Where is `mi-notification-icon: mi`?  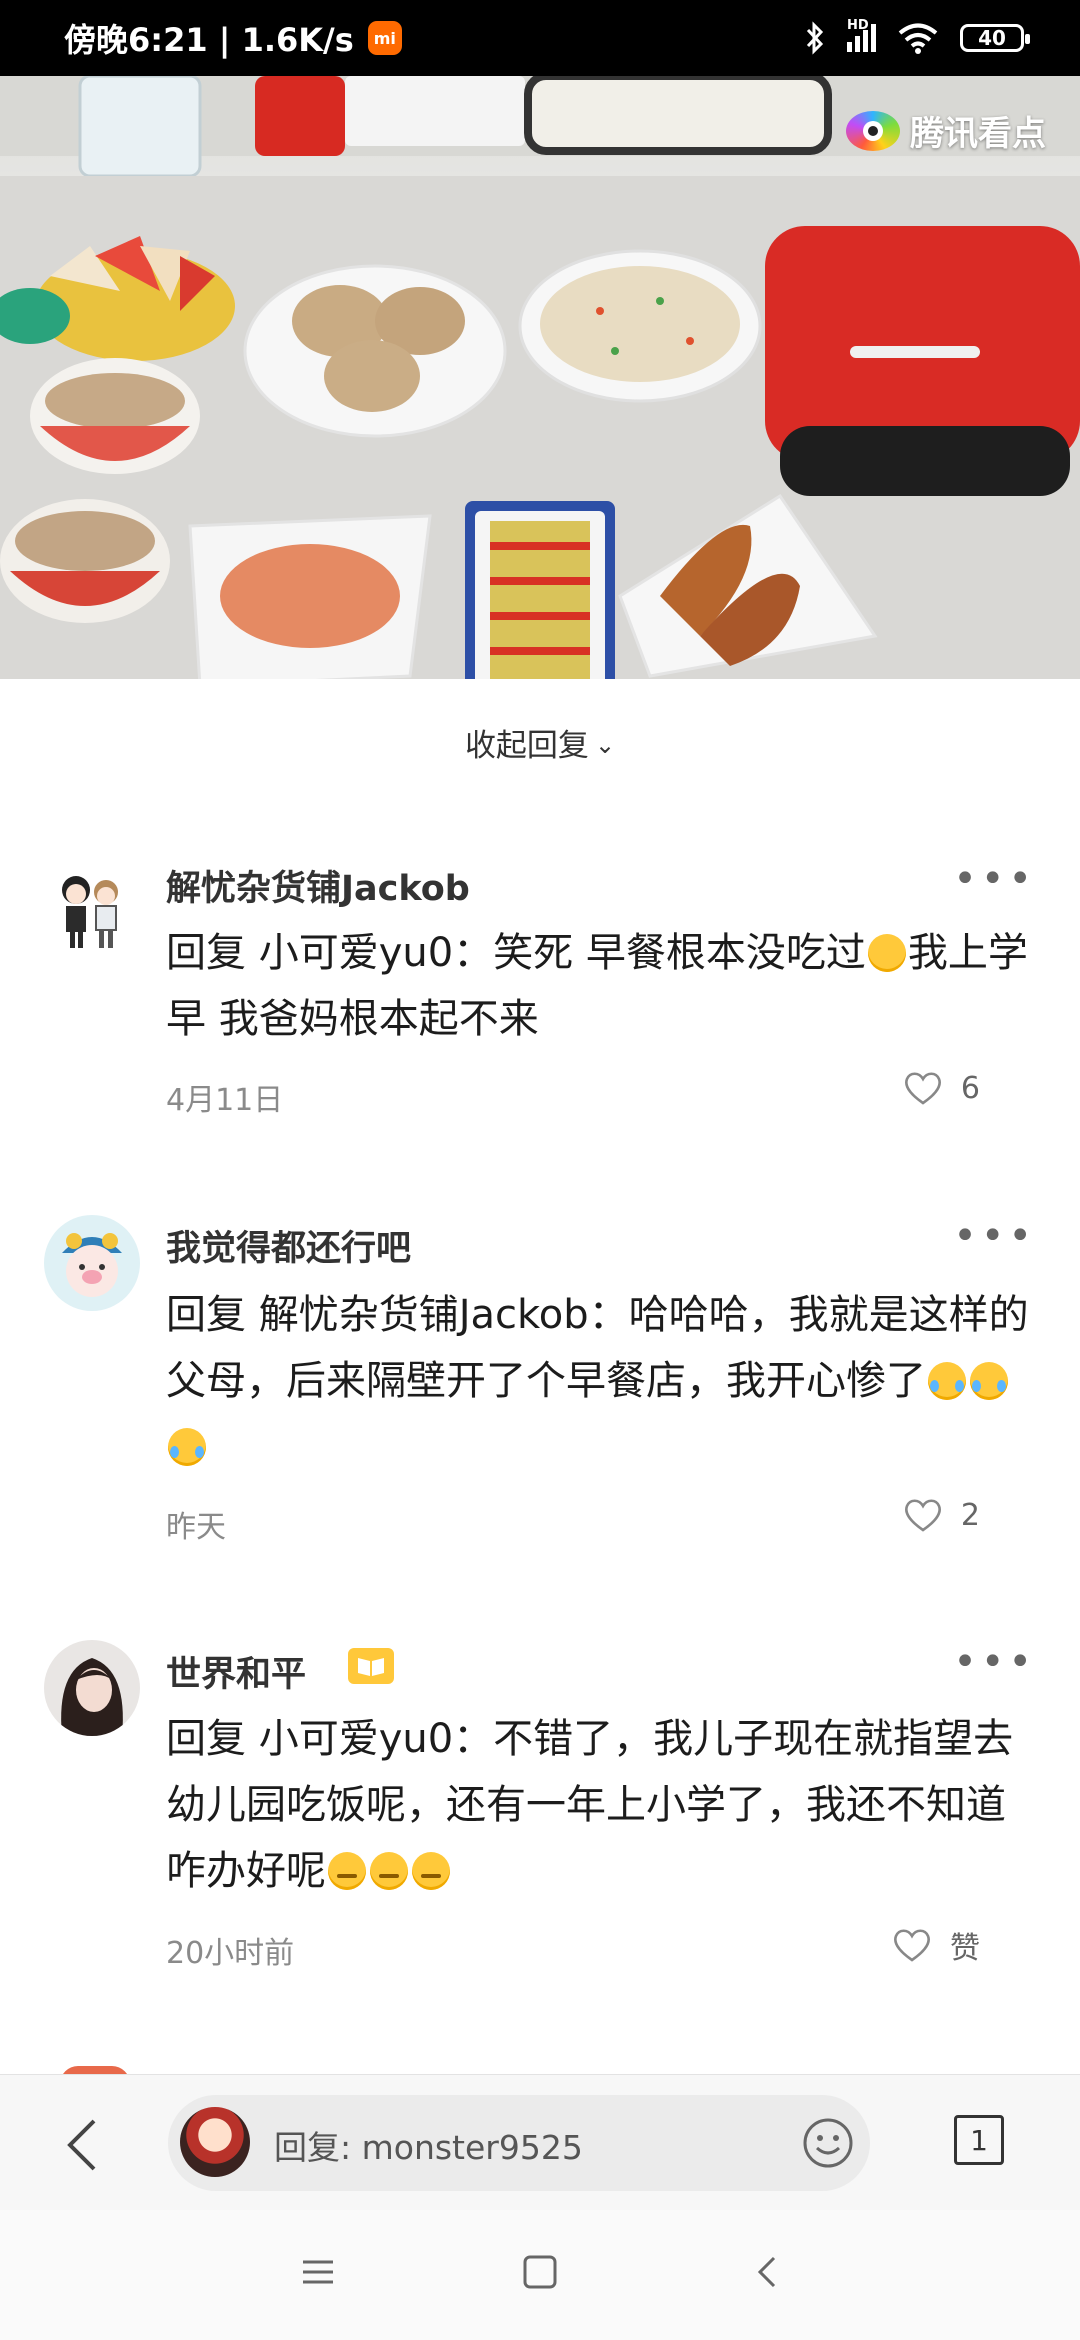
mi-notification-icon: mi is located at coordinates (384, 38).